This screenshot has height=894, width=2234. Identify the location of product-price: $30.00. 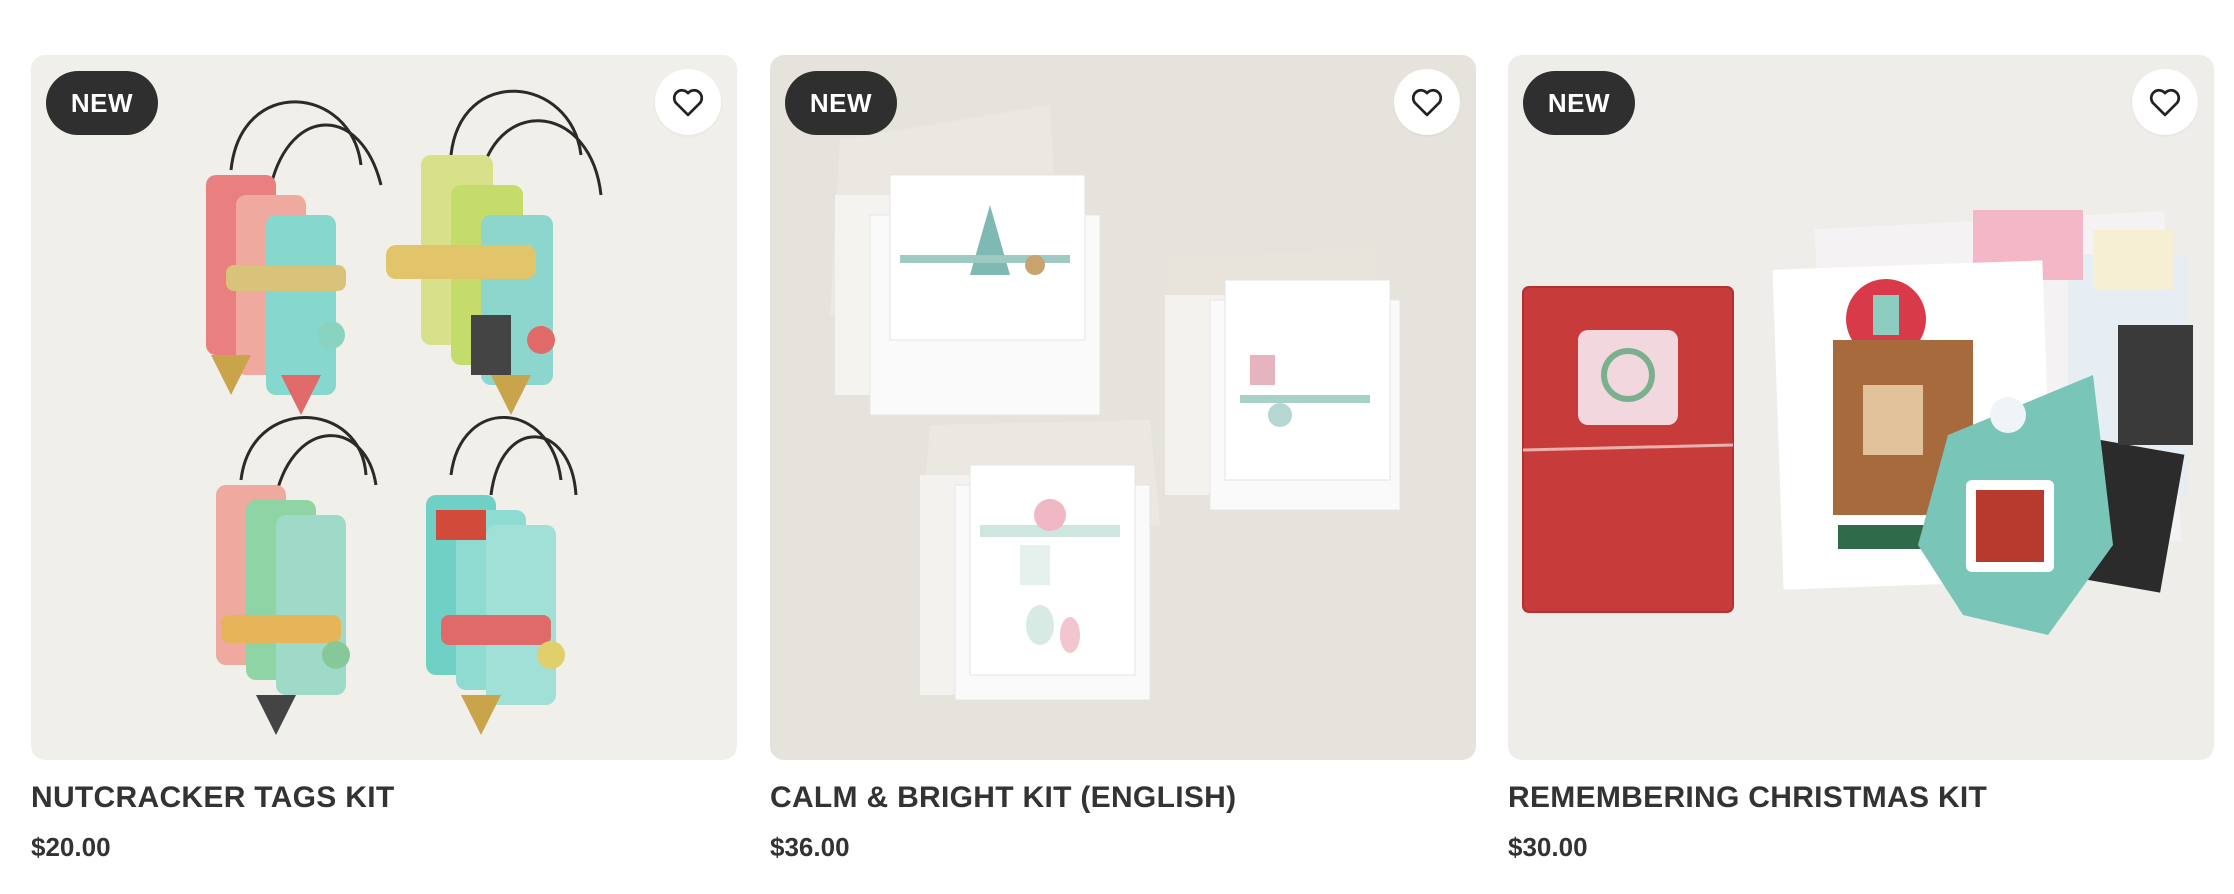
(1548, 847).